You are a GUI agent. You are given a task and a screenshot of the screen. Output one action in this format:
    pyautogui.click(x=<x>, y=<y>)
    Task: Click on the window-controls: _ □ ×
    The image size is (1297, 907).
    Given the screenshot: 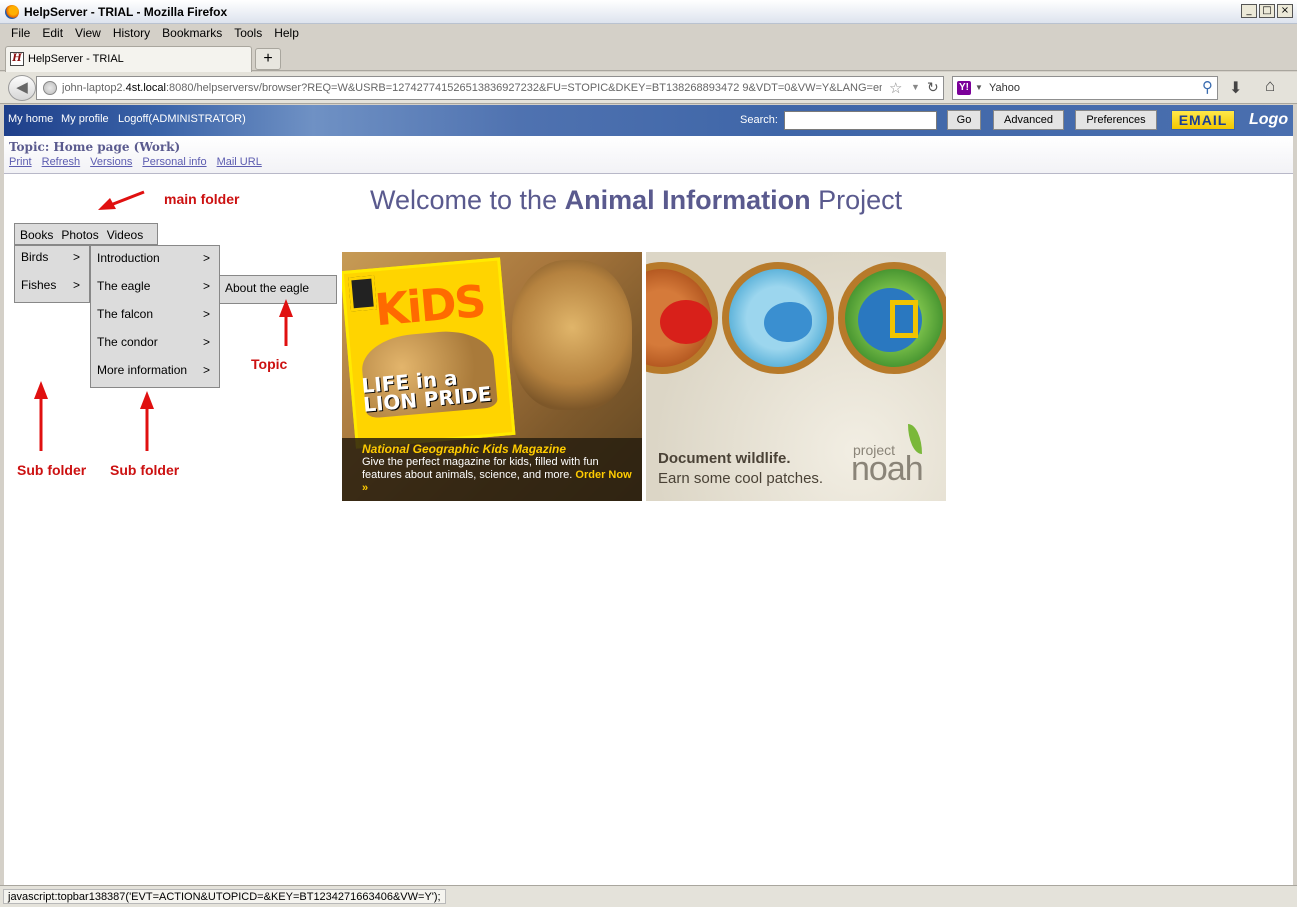 What is the action you would take?
    pyautogui.click(x=1267, y=11)
    